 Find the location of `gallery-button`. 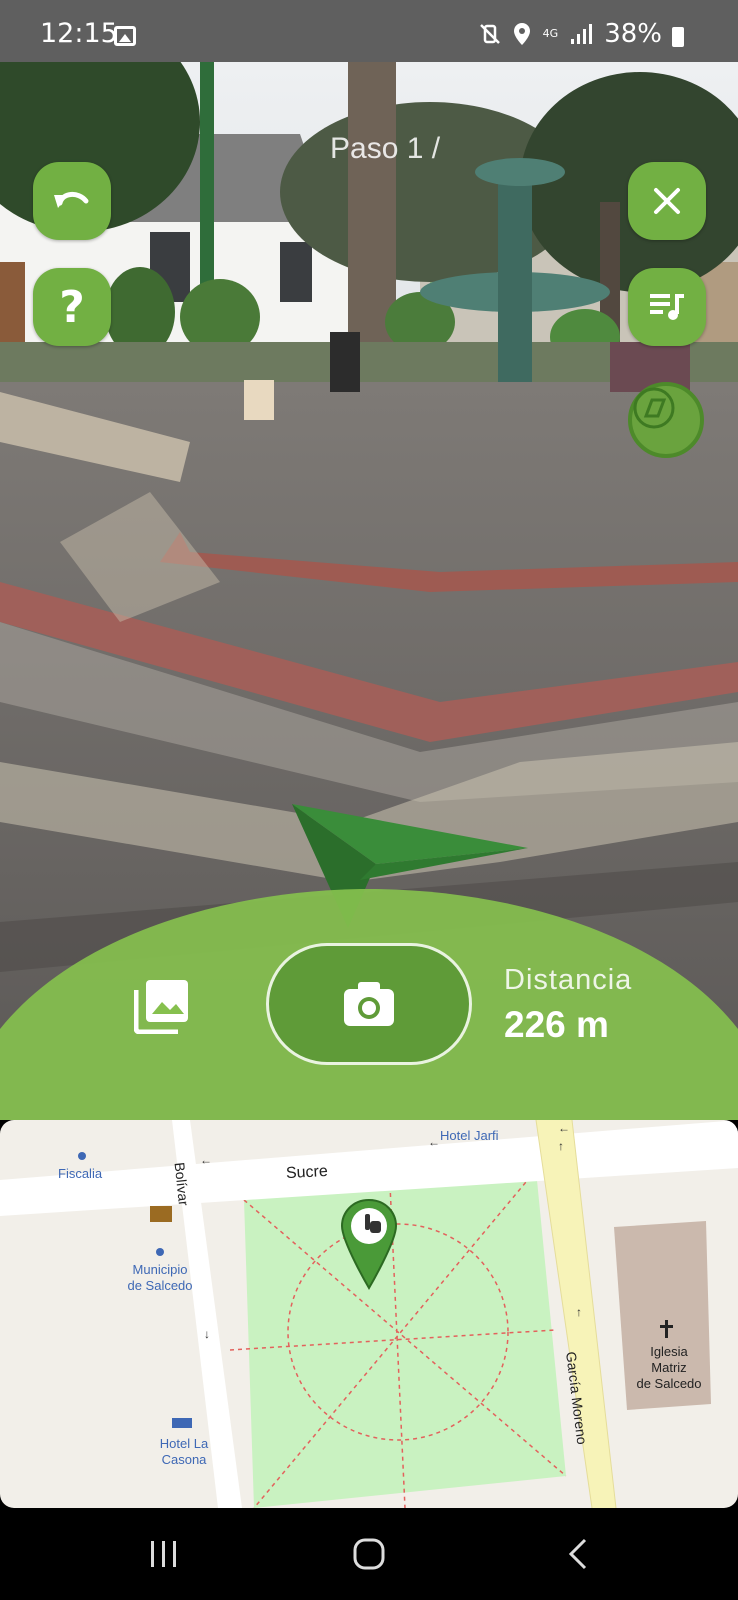

gallery-button is located at coordinates (161, 1006).